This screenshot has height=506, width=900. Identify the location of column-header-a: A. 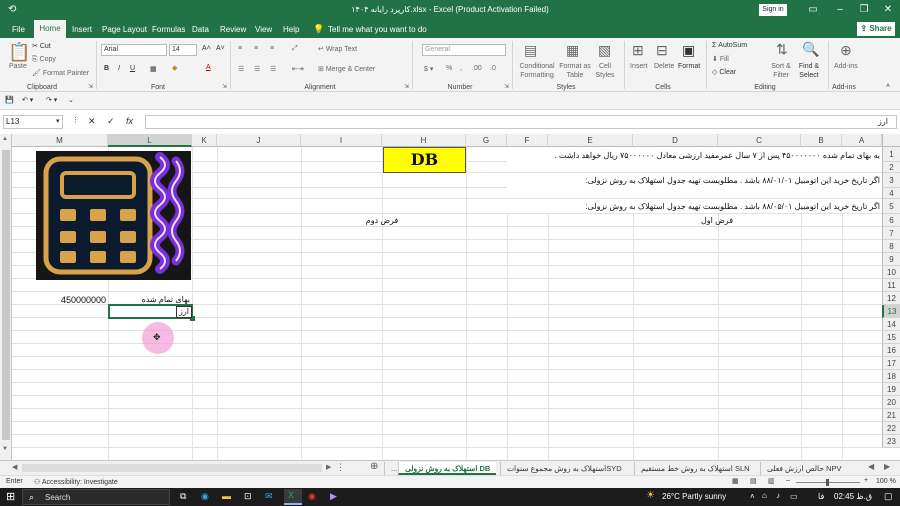
(862, 140).